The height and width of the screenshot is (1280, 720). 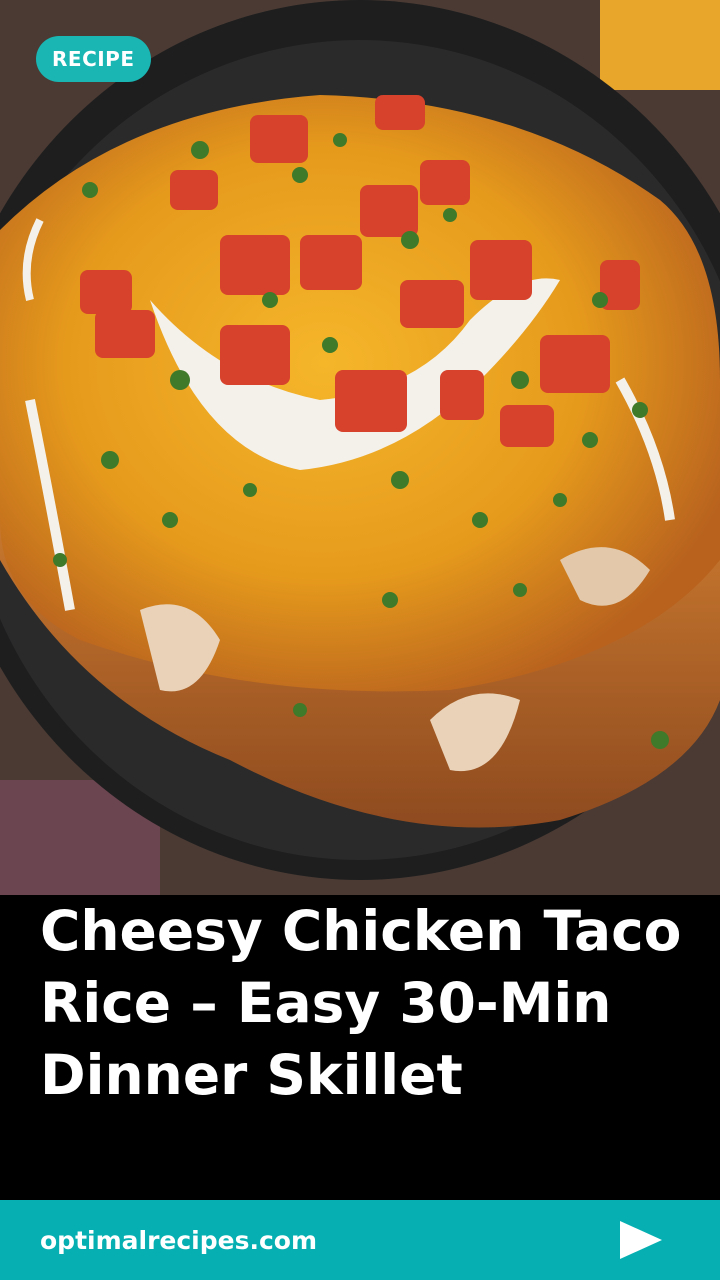 What do you see at coordinates (178, 1240) in the screenshot?
I see `site-link: optimalrecipes.com` at bounding box center [178, 1240].